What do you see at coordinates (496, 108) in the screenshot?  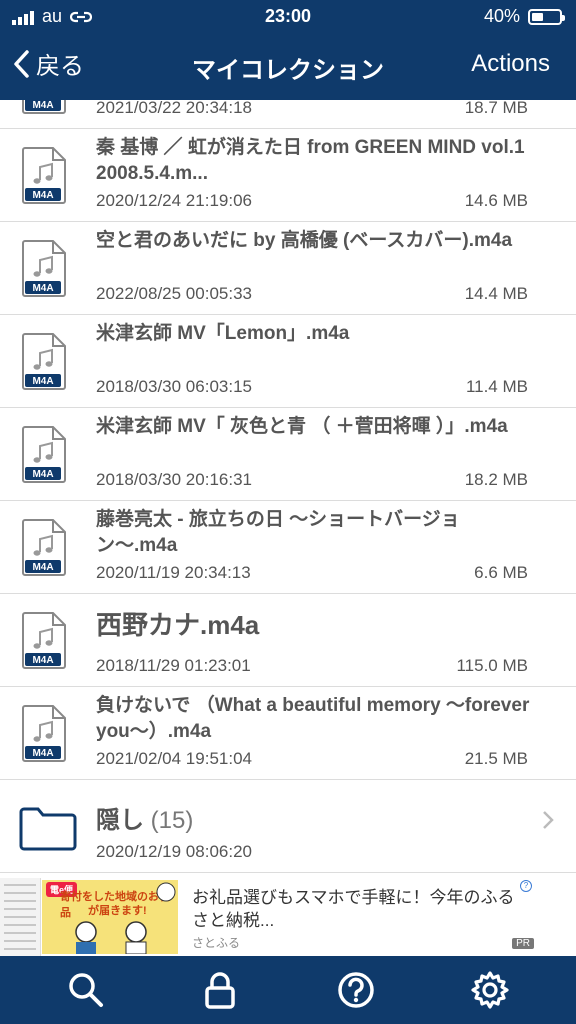 I see `file-size: 18.7 MB` at bounding box center [496, 108].